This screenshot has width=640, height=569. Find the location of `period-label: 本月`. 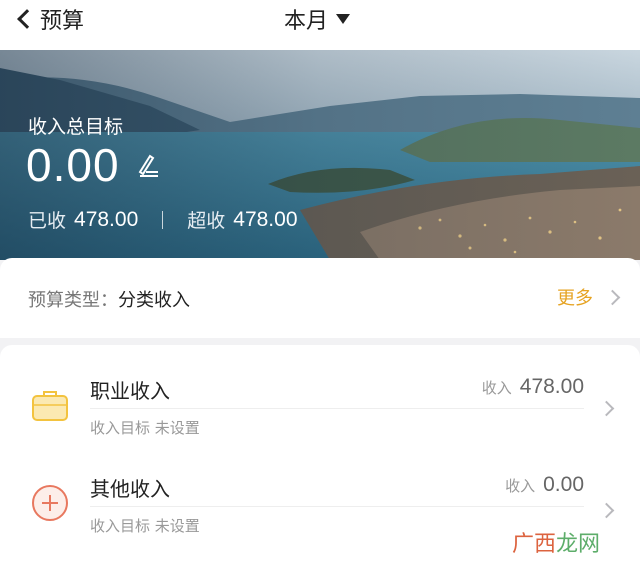

period-label: 本月 is located at coordinates (306, 21).